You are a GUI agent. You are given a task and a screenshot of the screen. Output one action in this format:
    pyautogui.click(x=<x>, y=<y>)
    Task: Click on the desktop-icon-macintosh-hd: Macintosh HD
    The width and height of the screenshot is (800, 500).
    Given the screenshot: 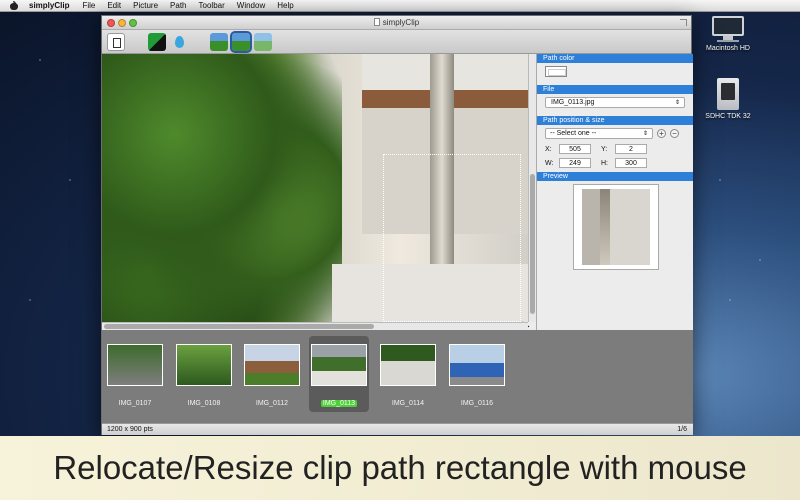 What is the action you would take?
    pyautogui.click(x=728, y=34)
    